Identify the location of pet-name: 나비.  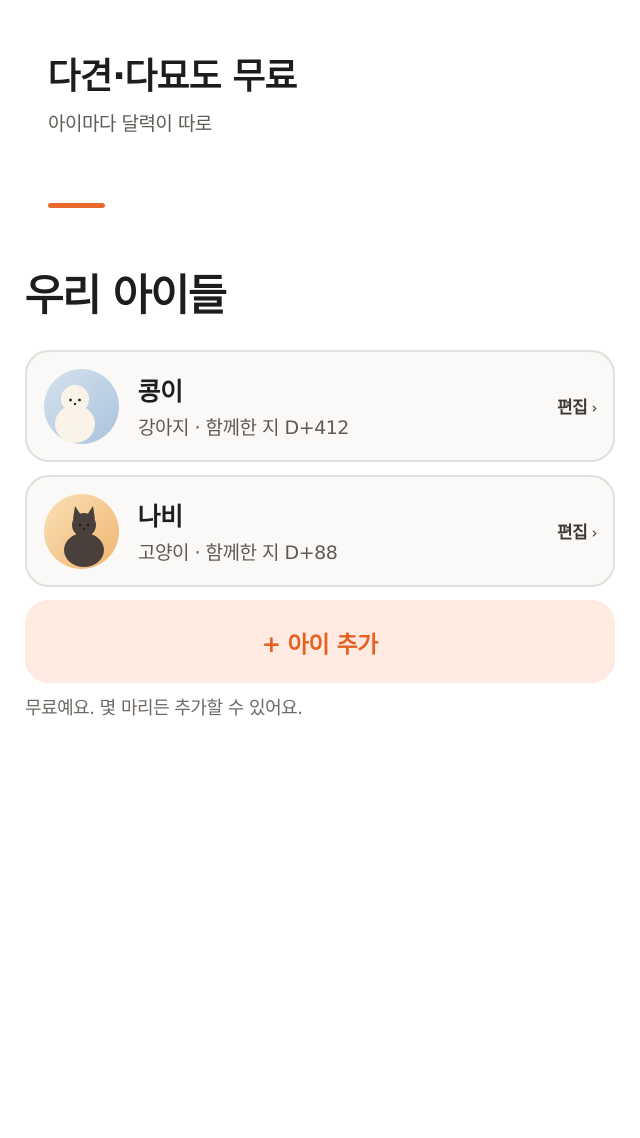
(161, 516).